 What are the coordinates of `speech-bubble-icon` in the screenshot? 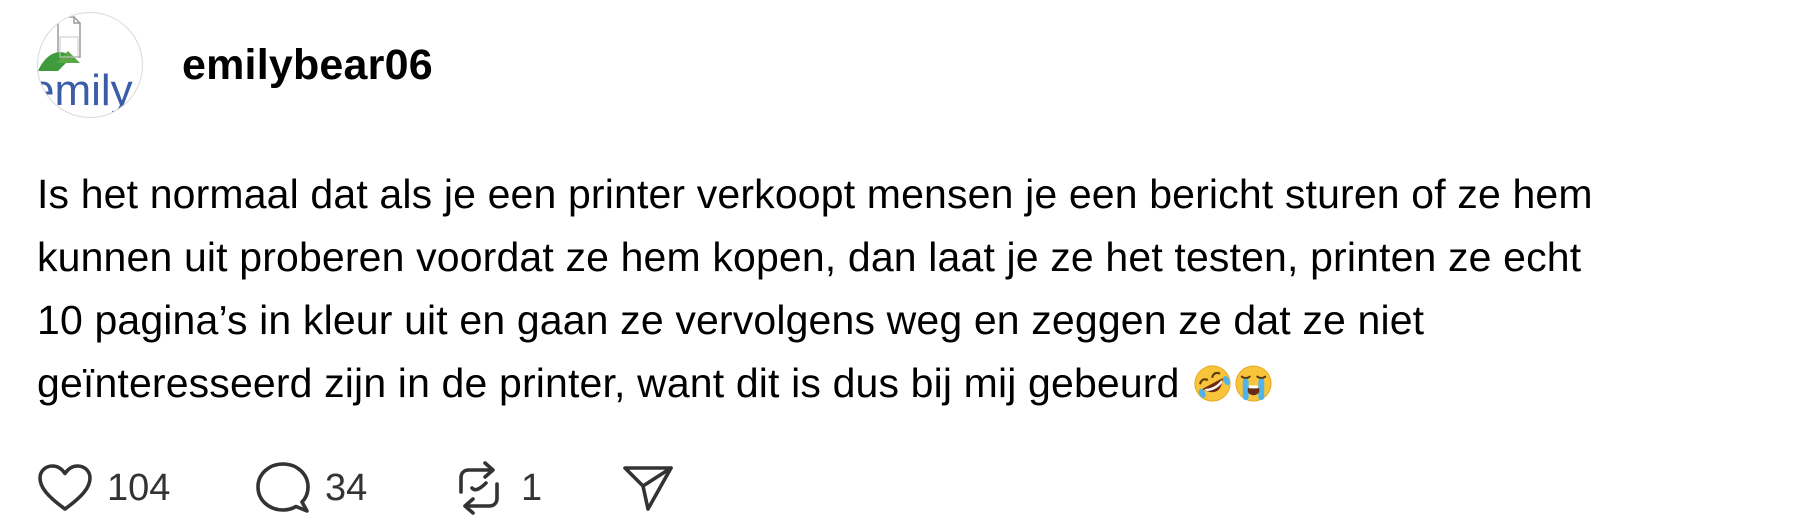 It's located at (283, 487).